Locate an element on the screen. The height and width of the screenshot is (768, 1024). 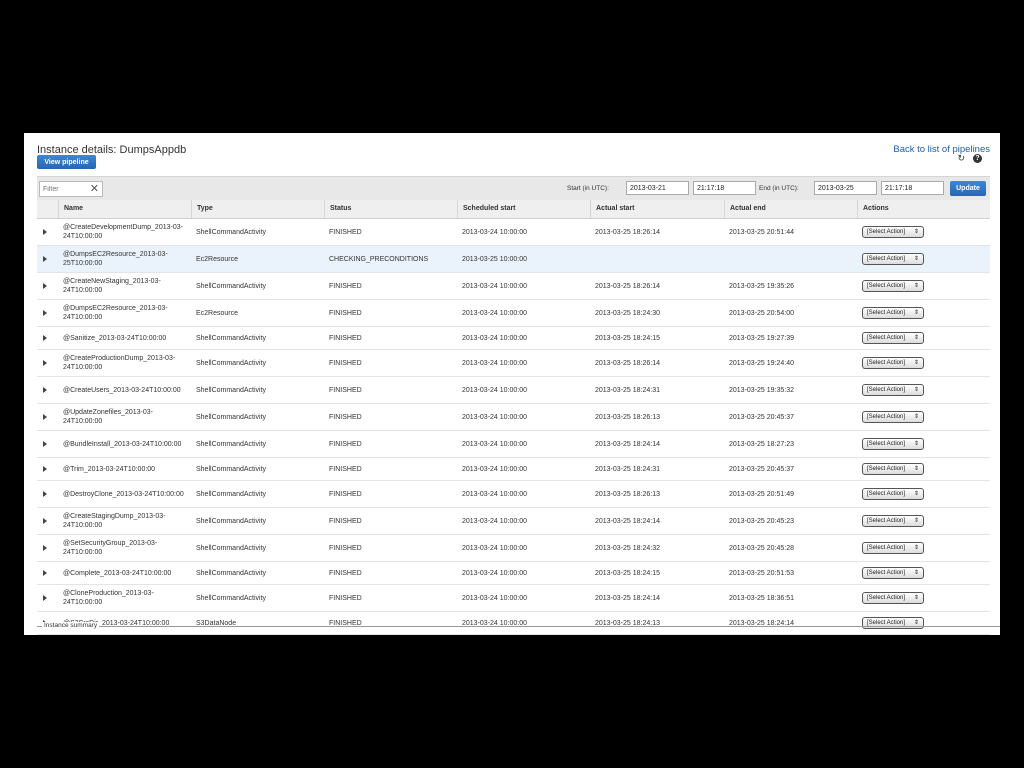
start-time-input is located at coordinates (724, 188).